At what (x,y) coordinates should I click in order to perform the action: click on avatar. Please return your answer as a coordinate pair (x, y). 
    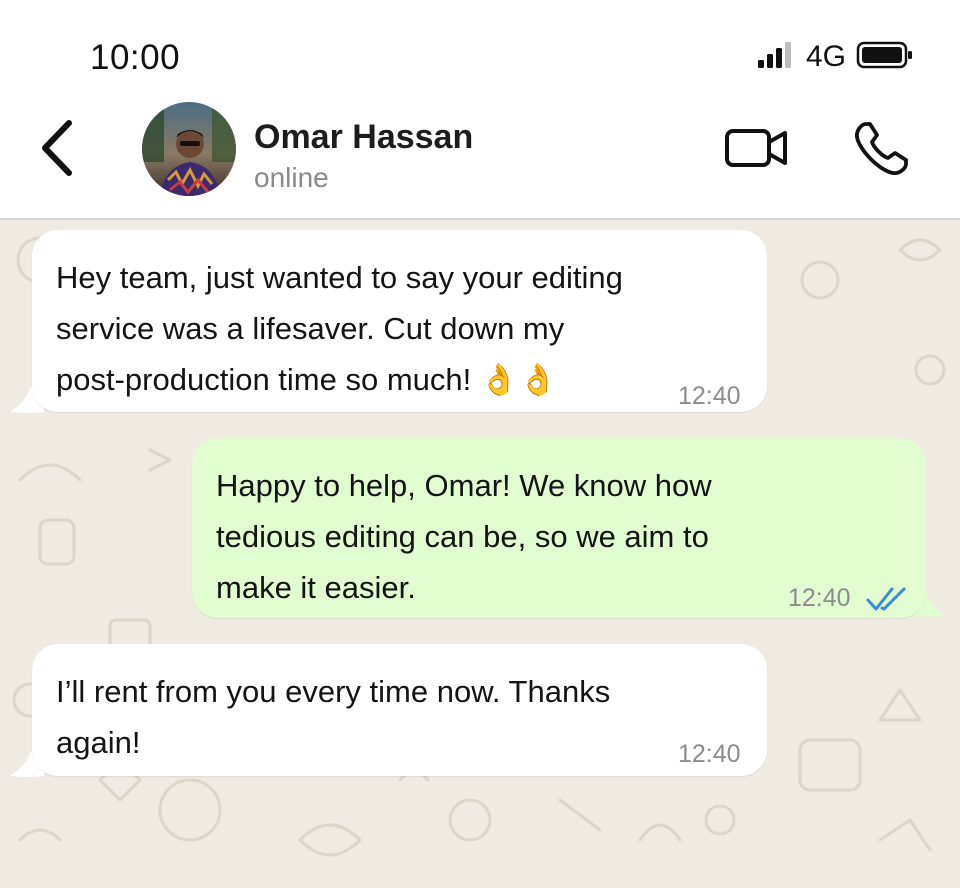
    Looking at the image, I should click on (189, 149).